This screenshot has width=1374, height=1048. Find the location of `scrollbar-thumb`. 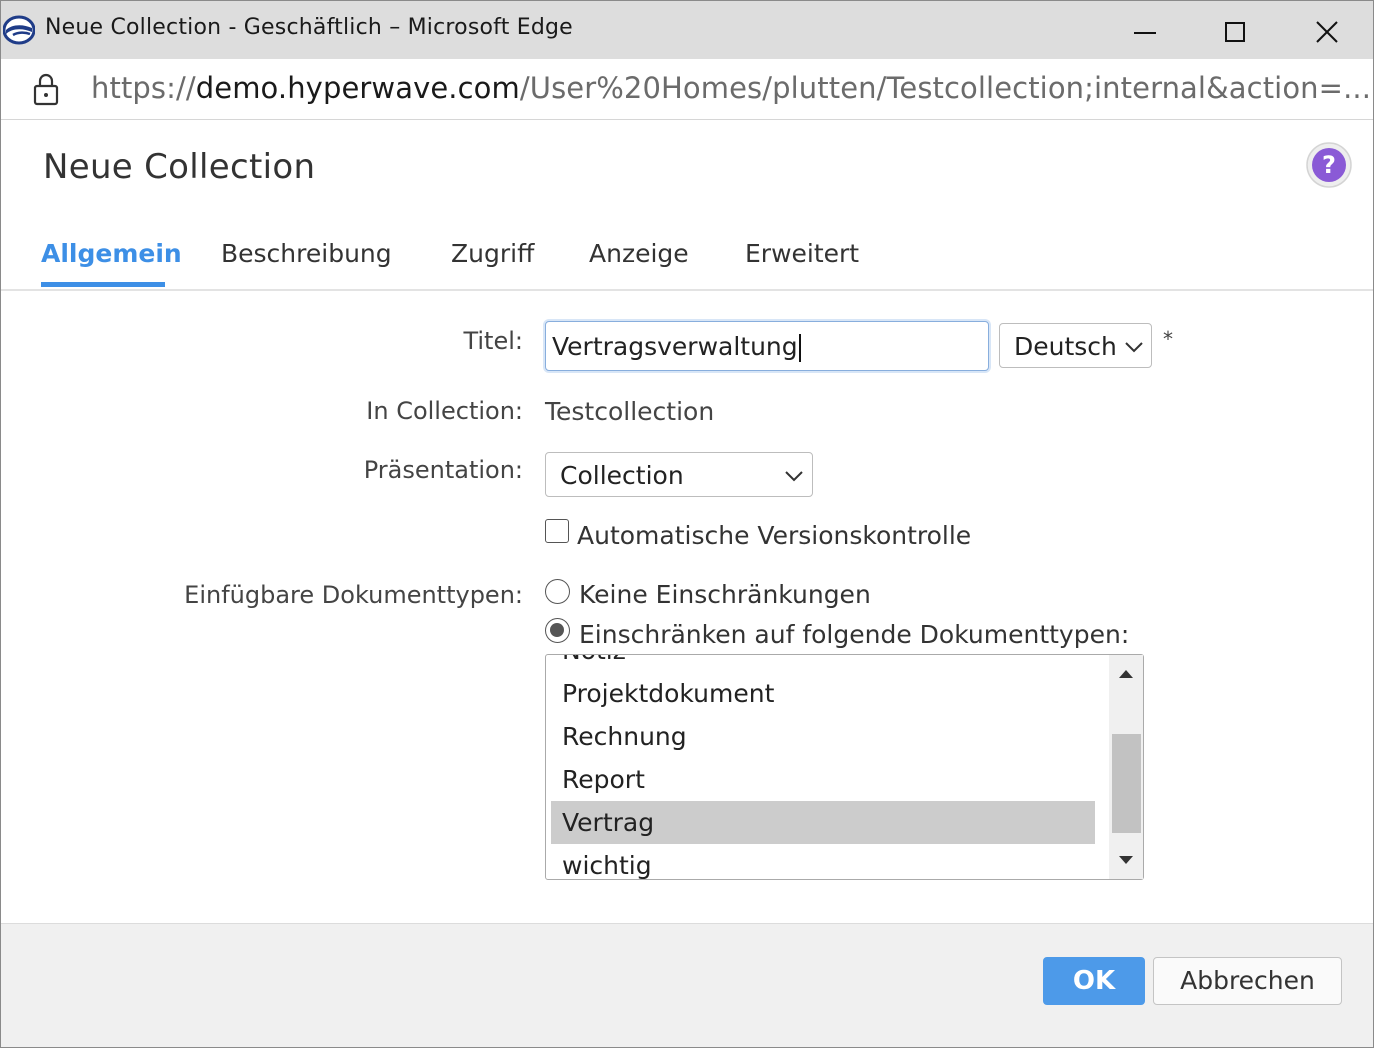

scrollbar-thumb is located at coordinates (1126, 783).